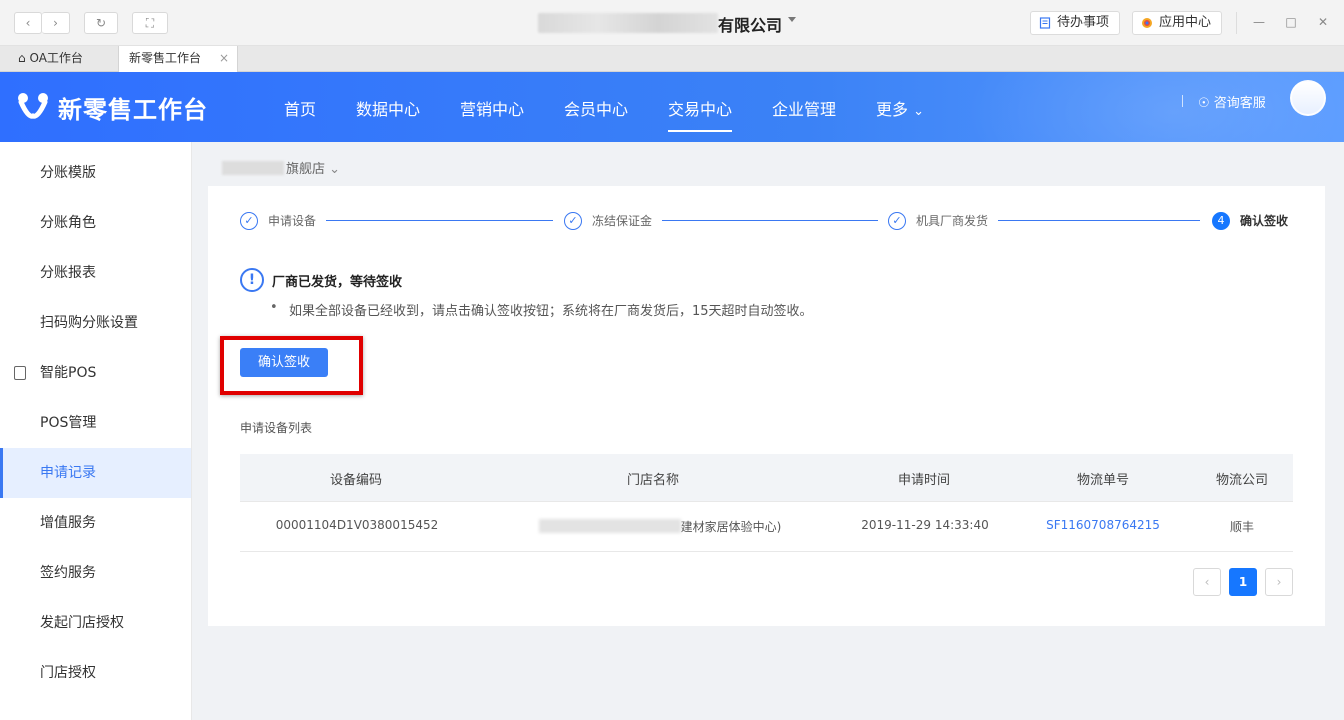 The width and height of the screenshot is (1344, 720). I want to click on nav-member-center: 会员中心, so click(596, 108).